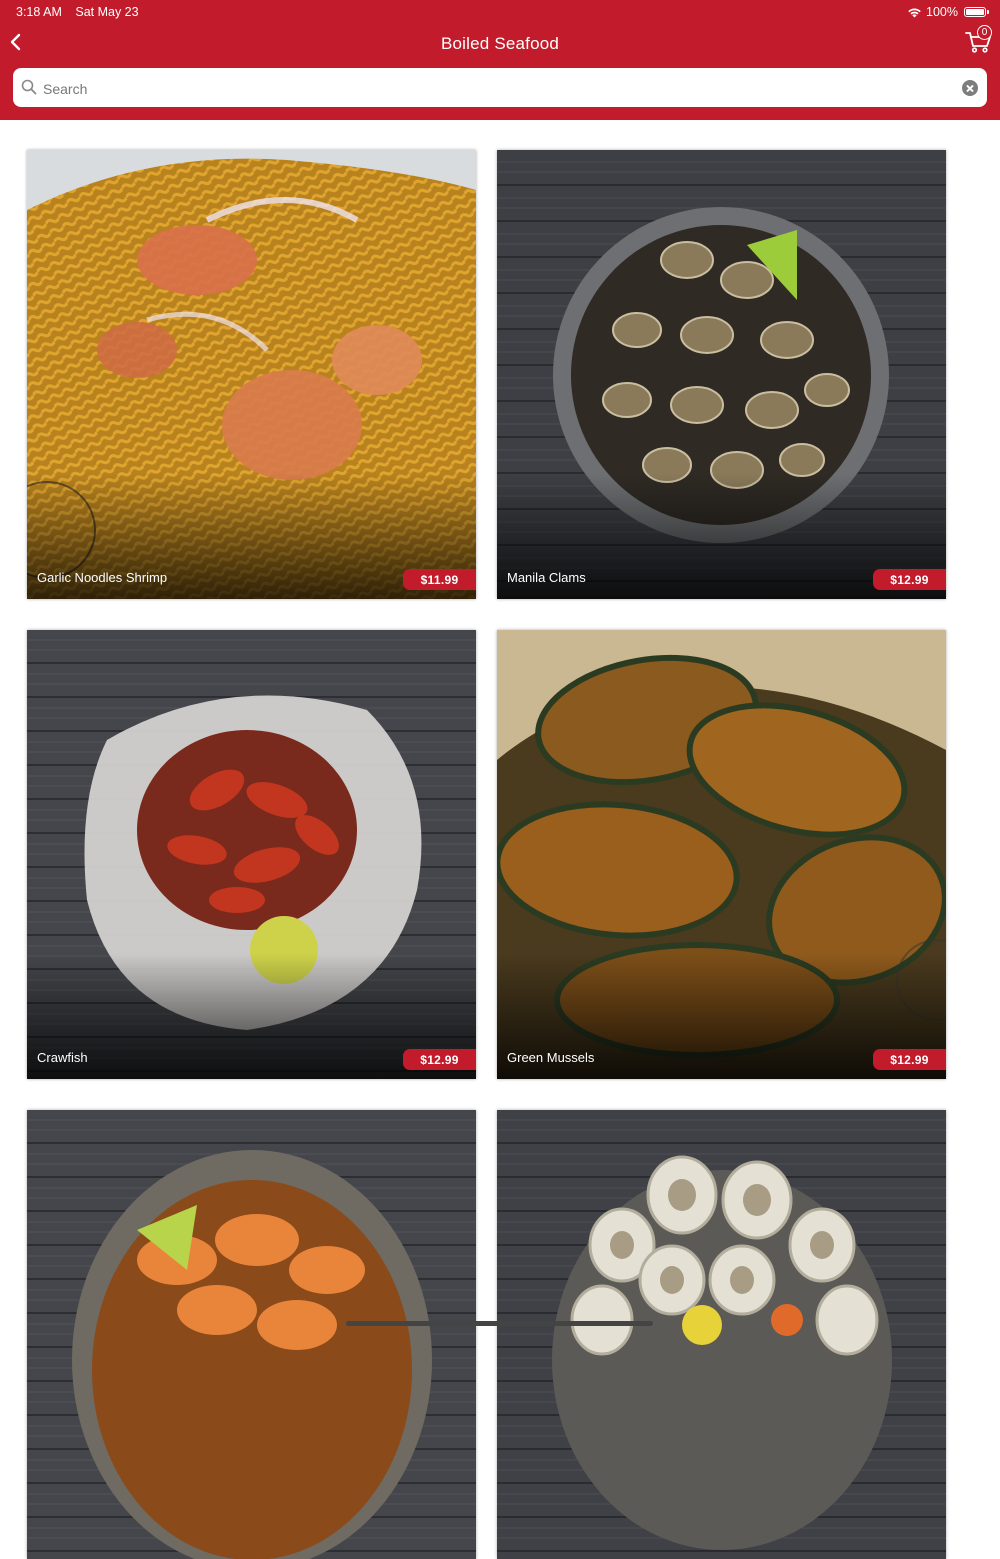 The height and width of the screenshot is (1559, 1000). I want to click on manila-clams-image, so click(721, 374).